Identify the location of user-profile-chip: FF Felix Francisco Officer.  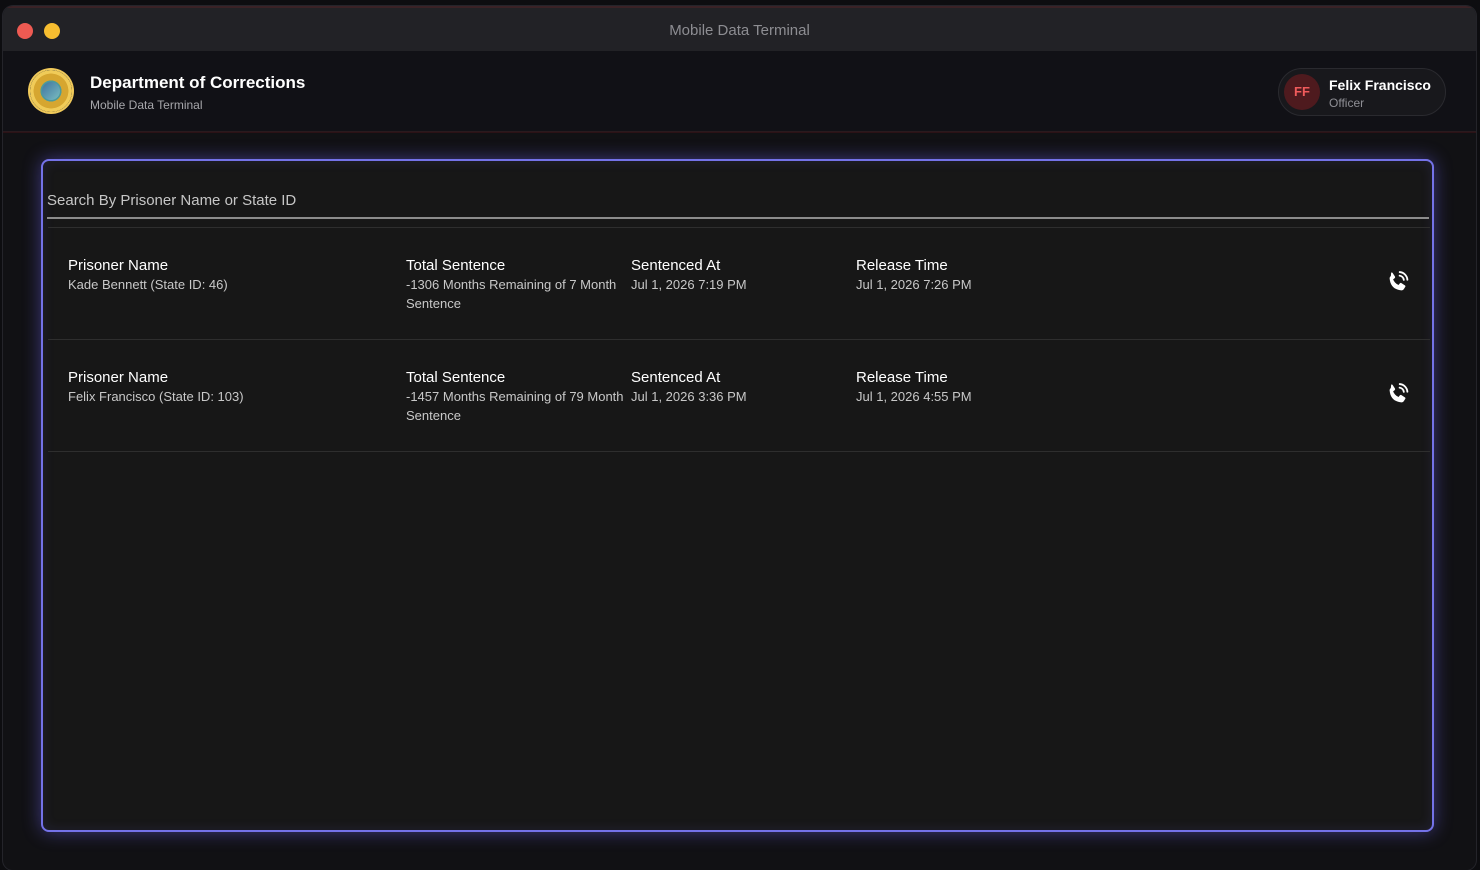
(1362, 92).